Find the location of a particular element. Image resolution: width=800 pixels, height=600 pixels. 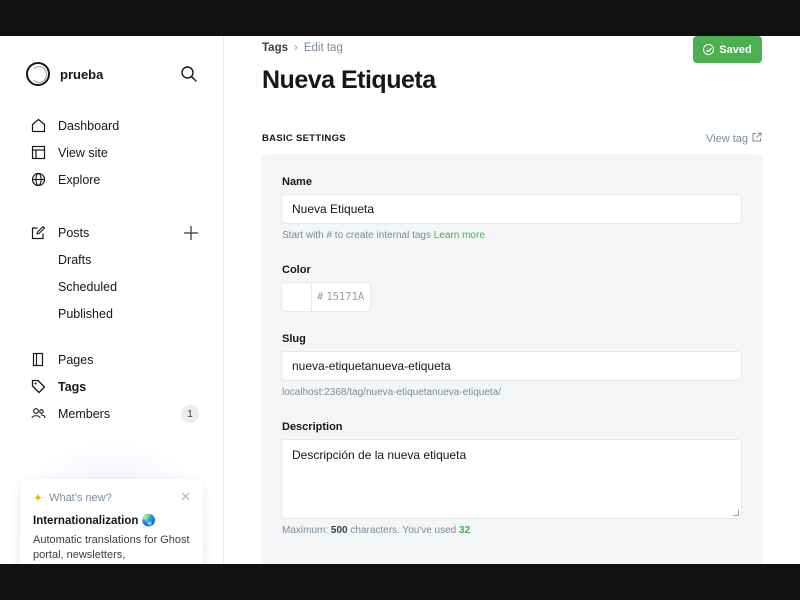

sidebar-item-published: Published is located at coordinates (112, 313).